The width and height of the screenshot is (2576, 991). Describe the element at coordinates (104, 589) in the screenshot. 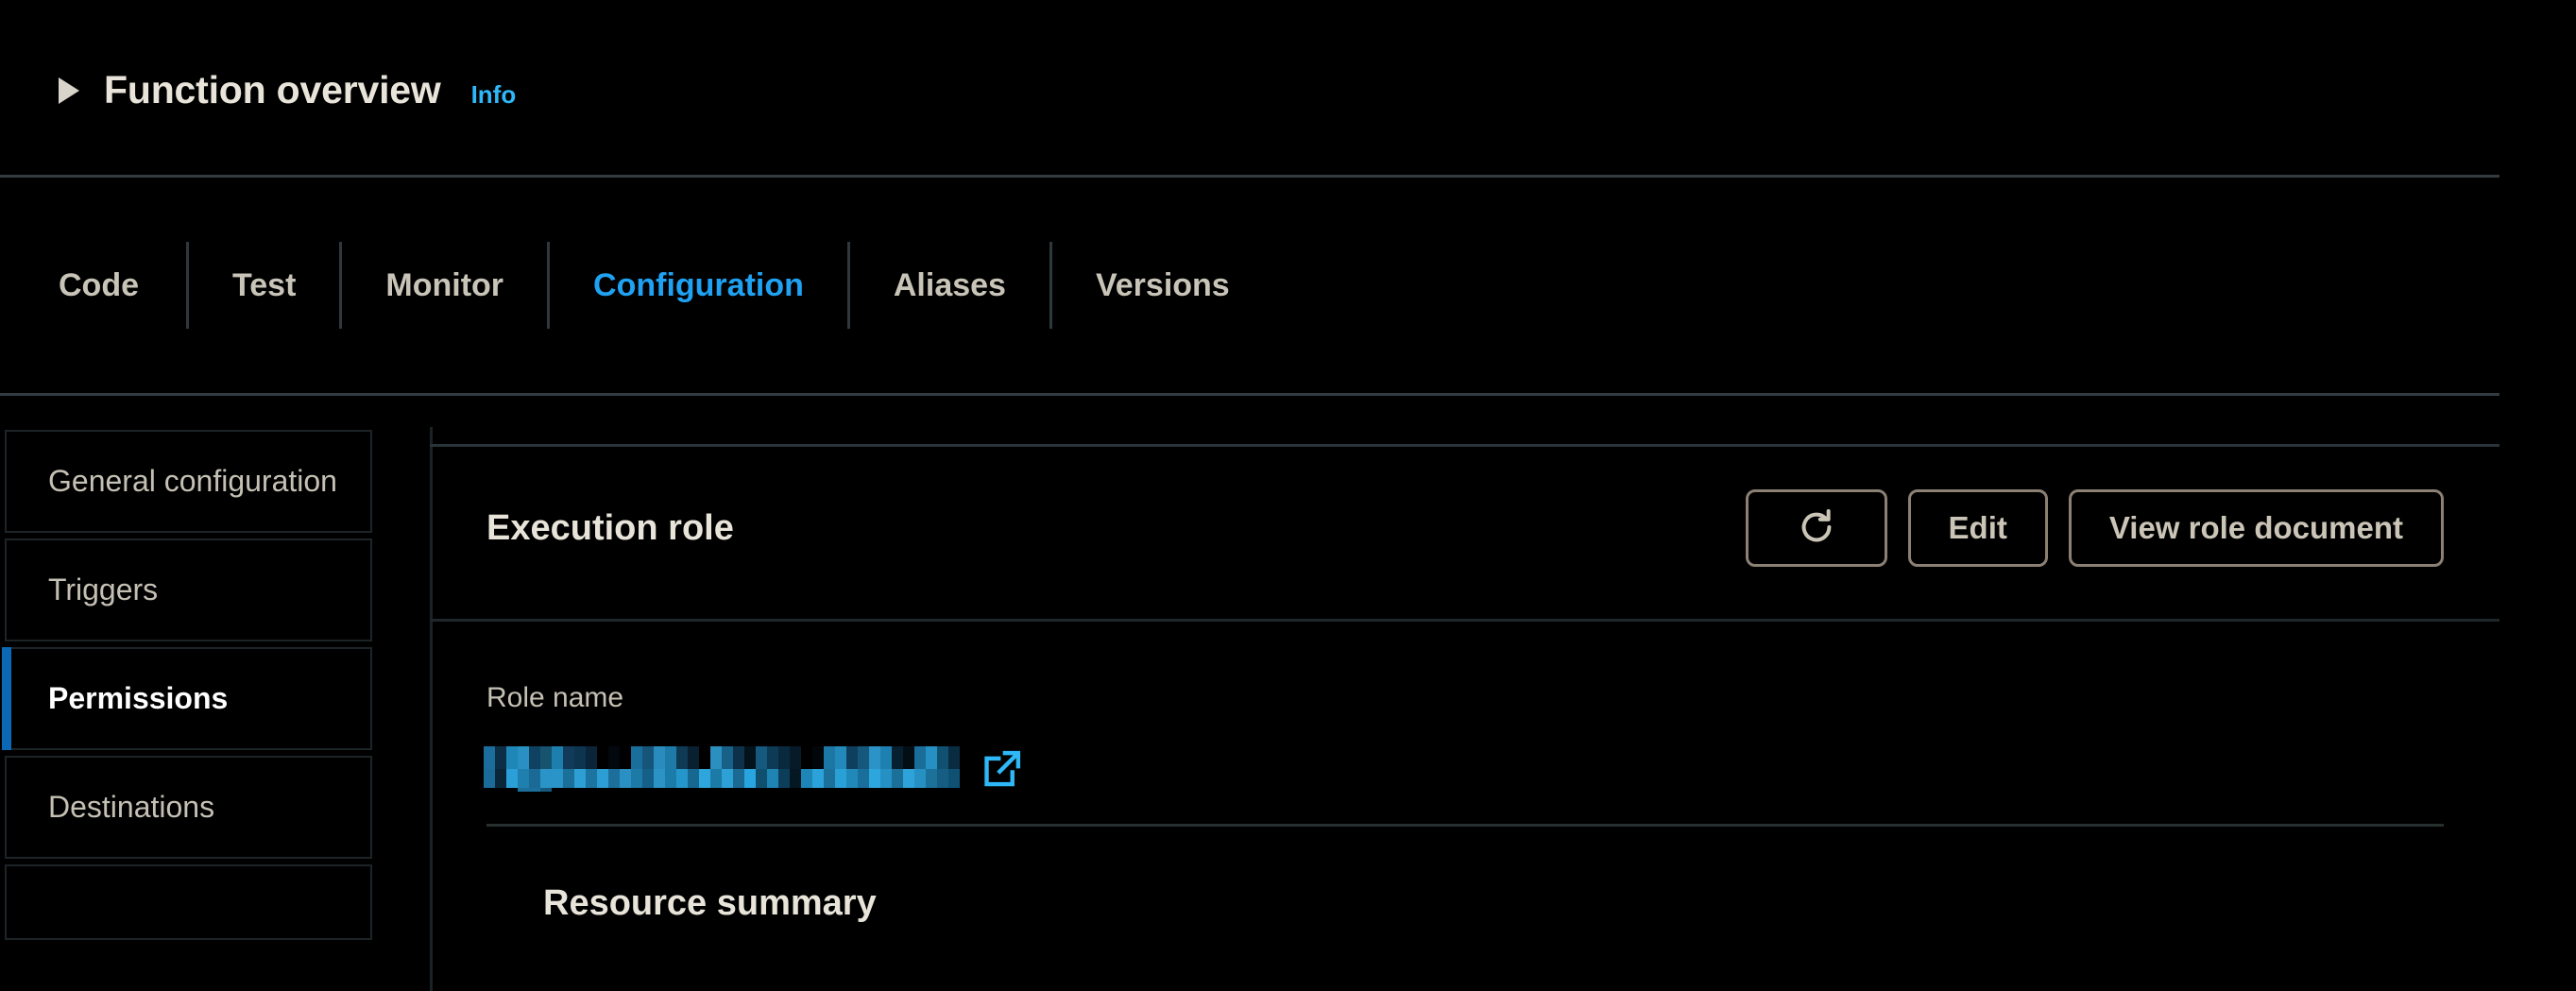

I see `sidebar-item-label: Triggers` at that location.